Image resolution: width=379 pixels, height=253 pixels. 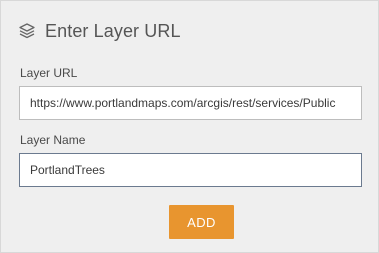 I want to click on layer-url-input, so click(x=190, y=103).